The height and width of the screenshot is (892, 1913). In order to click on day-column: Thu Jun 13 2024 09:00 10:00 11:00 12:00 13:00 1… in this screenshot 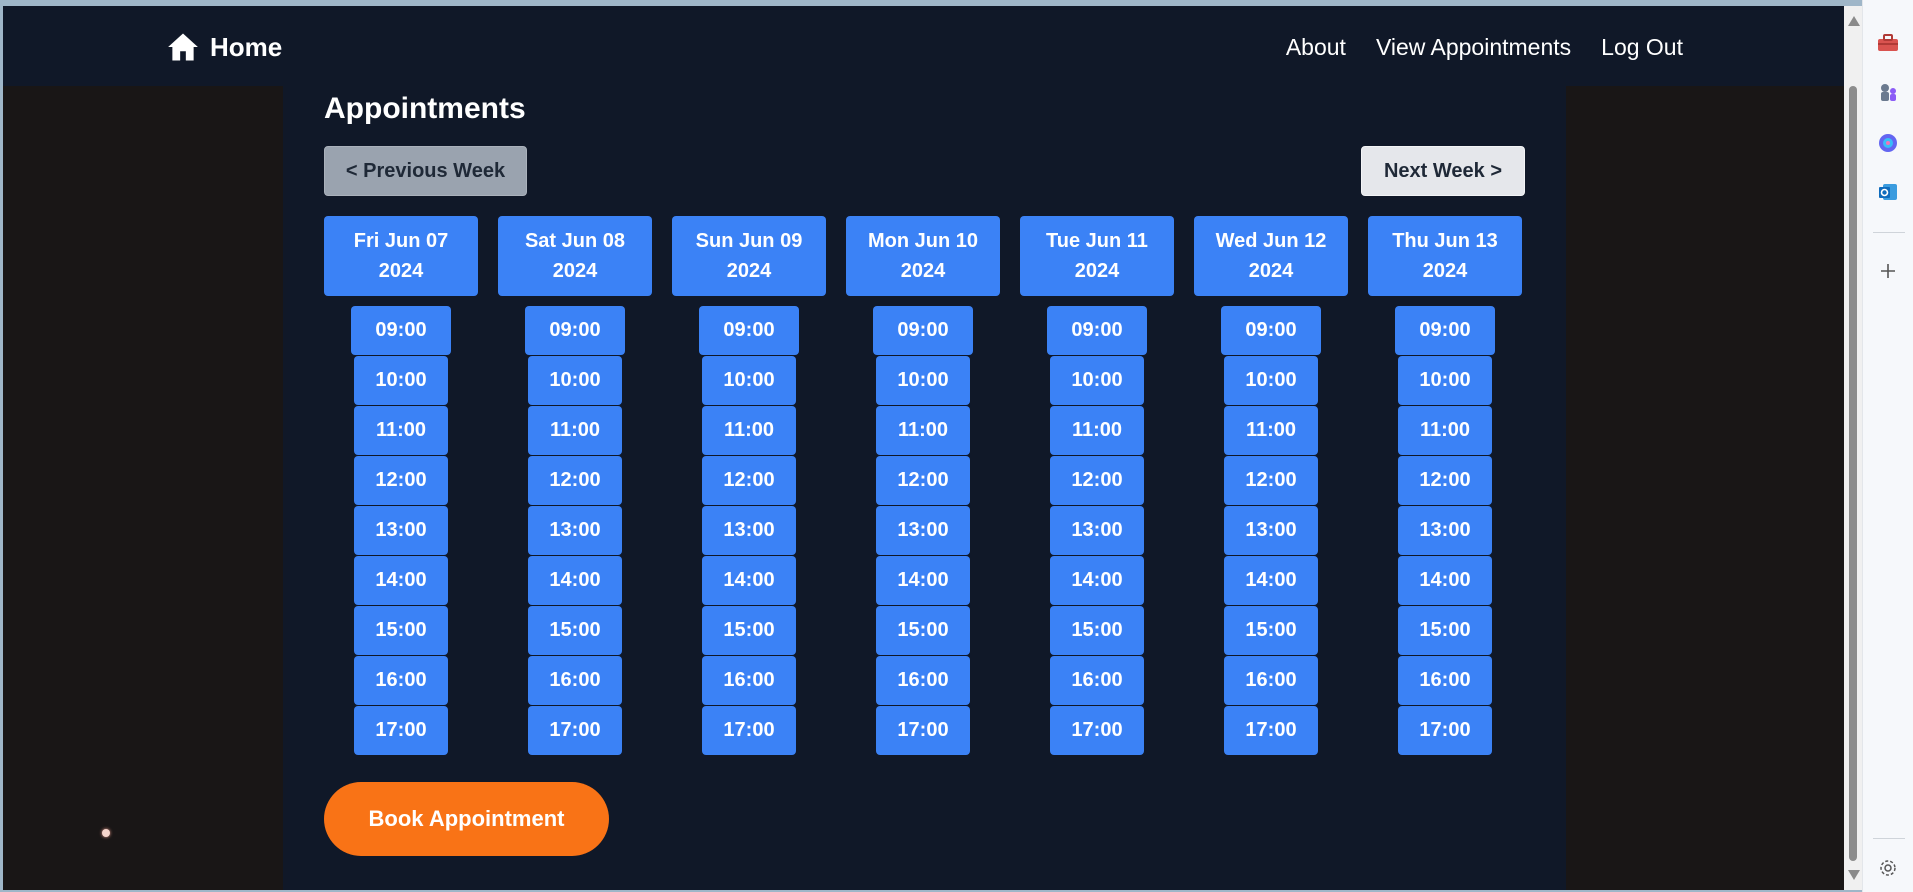, I will do `click(1445, 496)`.